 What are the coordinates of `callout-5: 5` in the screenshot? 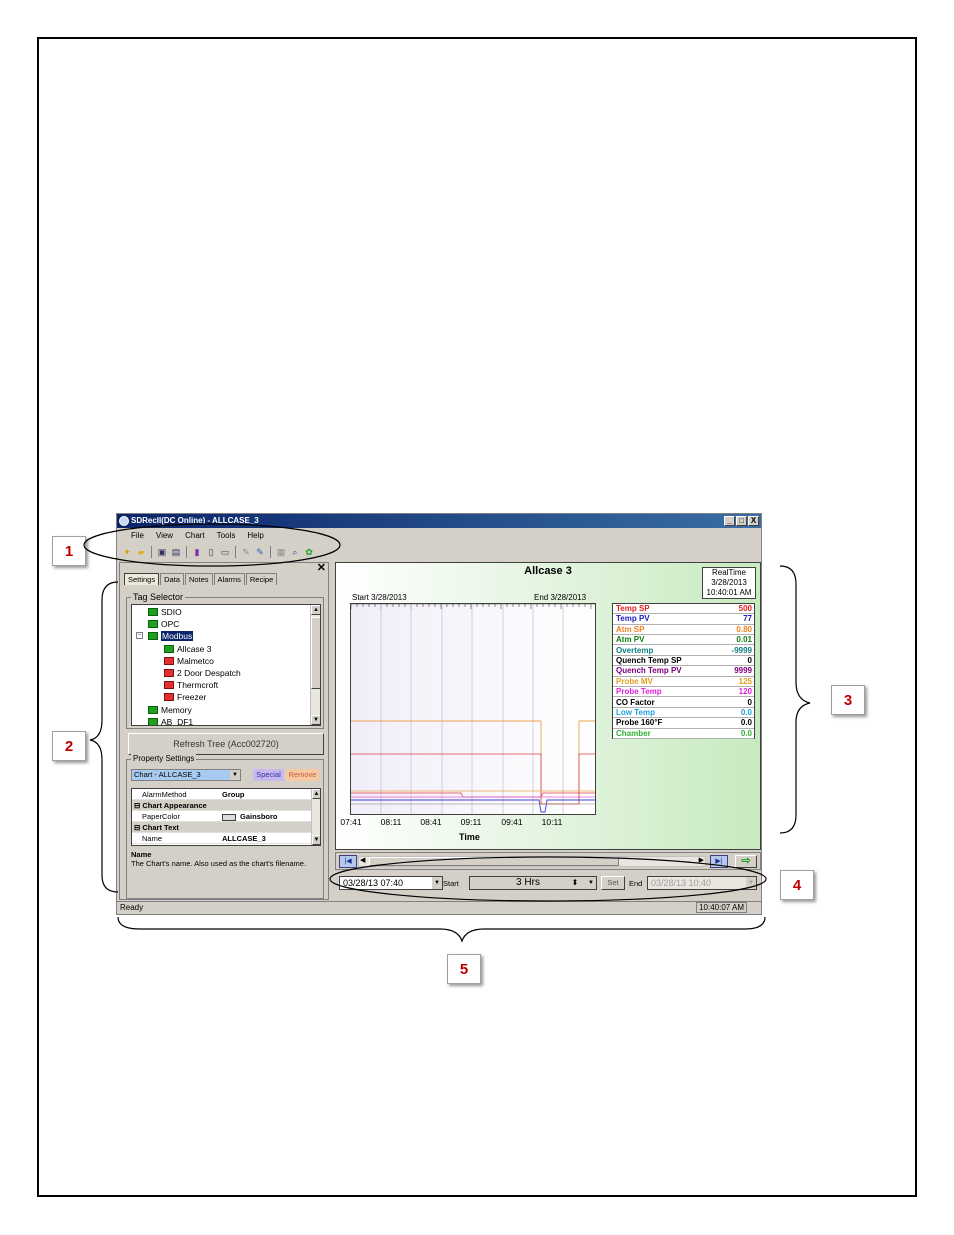 It's located at (464, 969).